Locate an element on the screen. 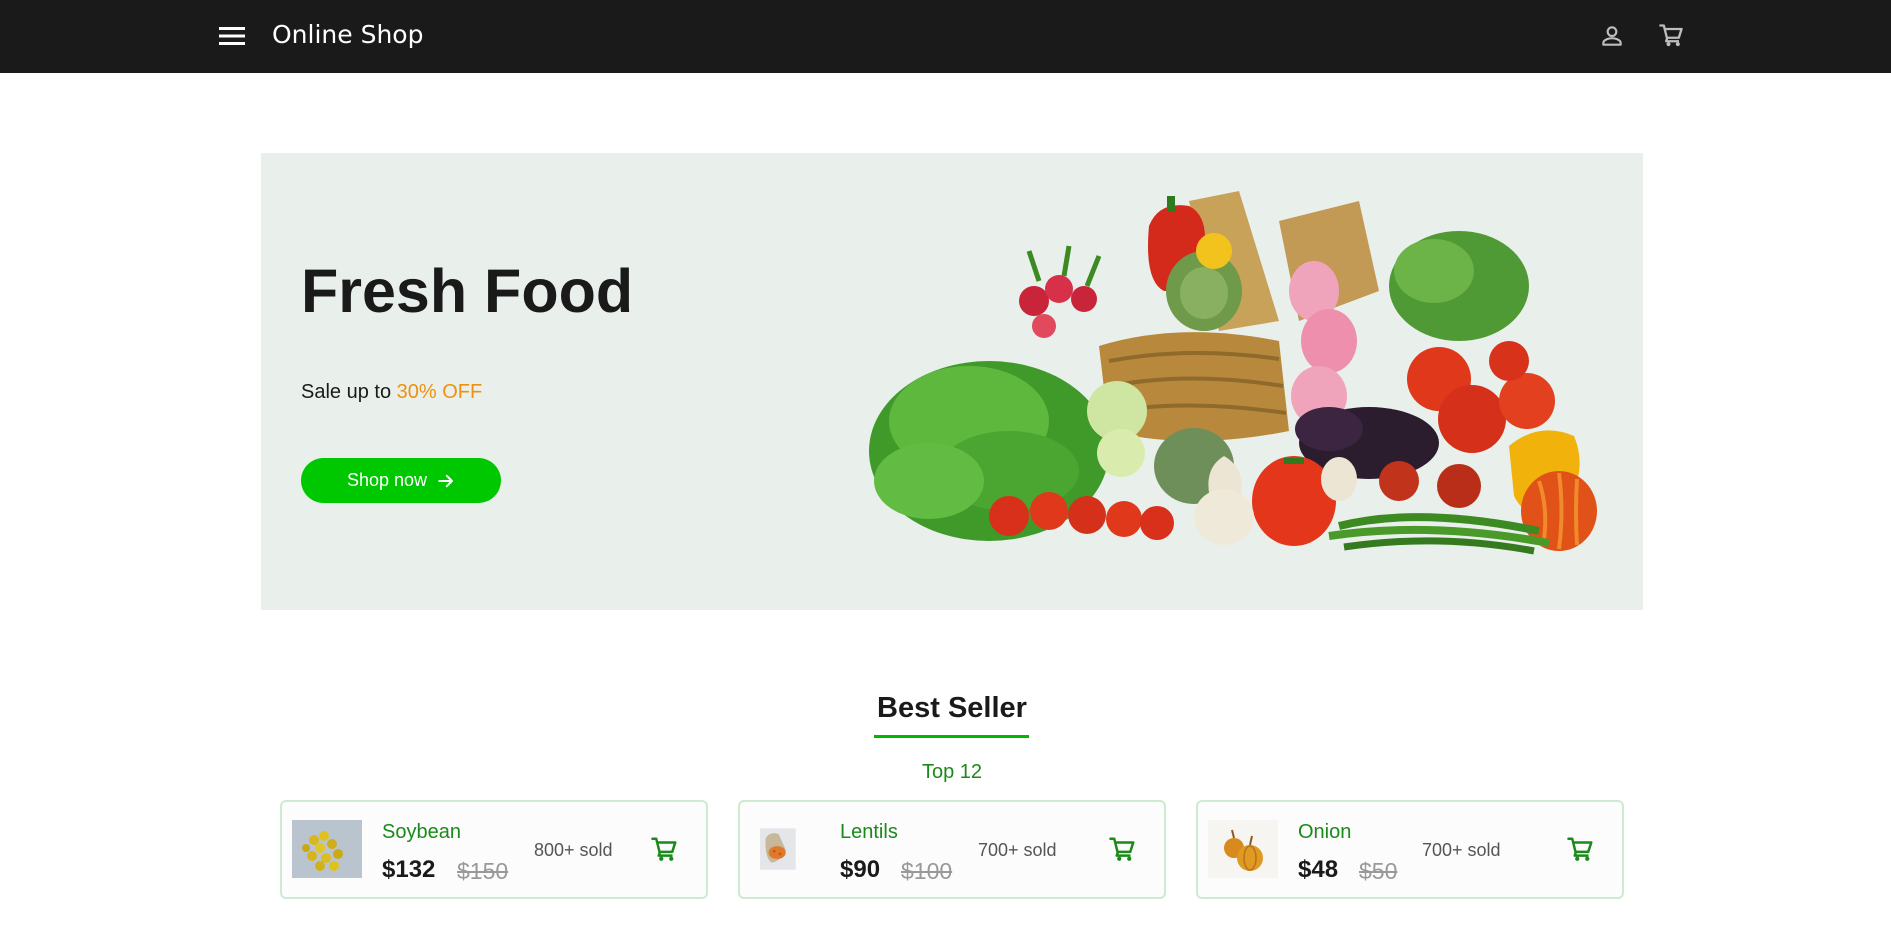 The height and width of the screenshot is (951, 1891). hero-discount: 30% OFF is located at coordinates (439, 392).